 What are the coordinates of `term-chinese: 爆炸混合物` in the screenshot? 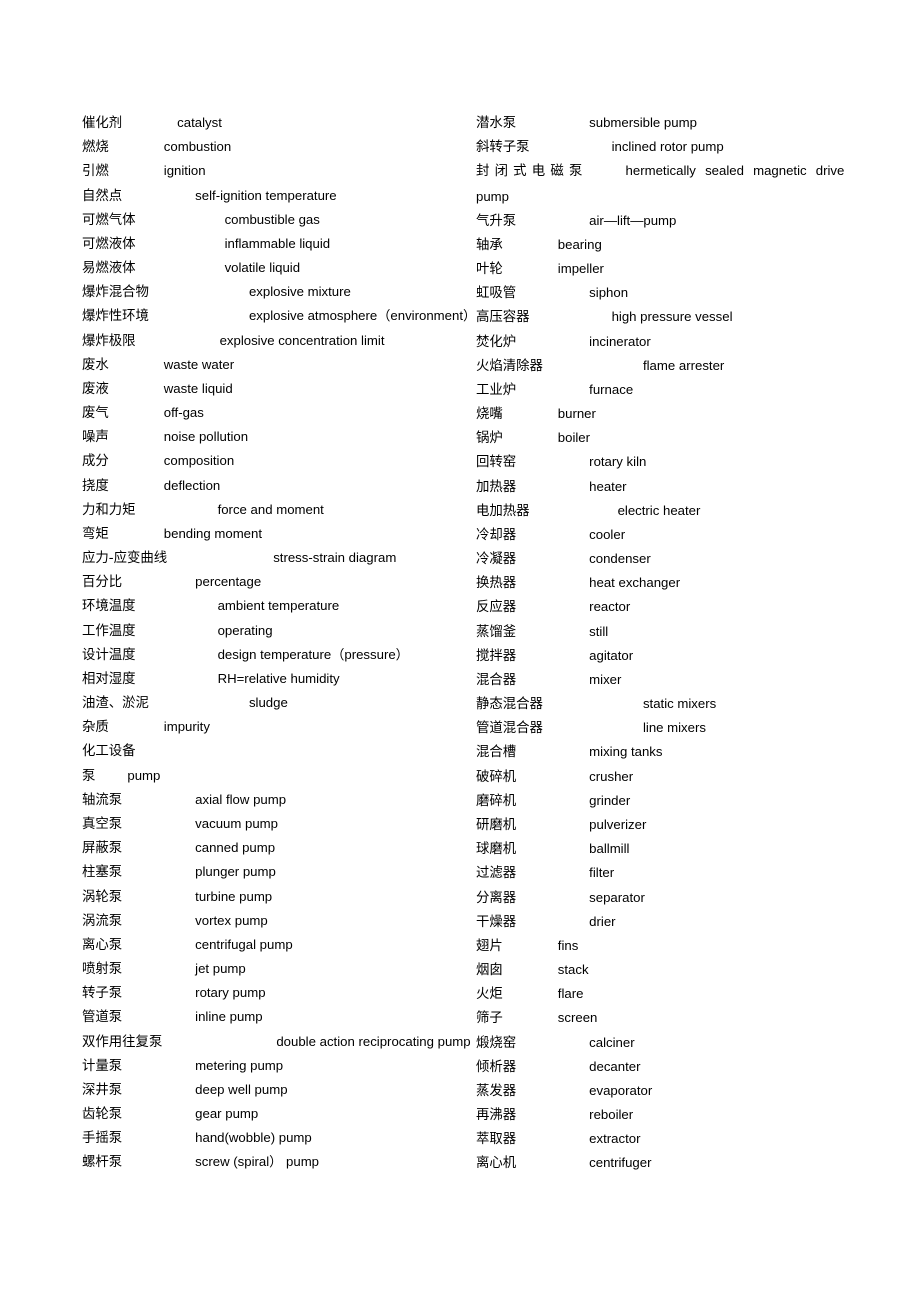 It's located at (115, 293).